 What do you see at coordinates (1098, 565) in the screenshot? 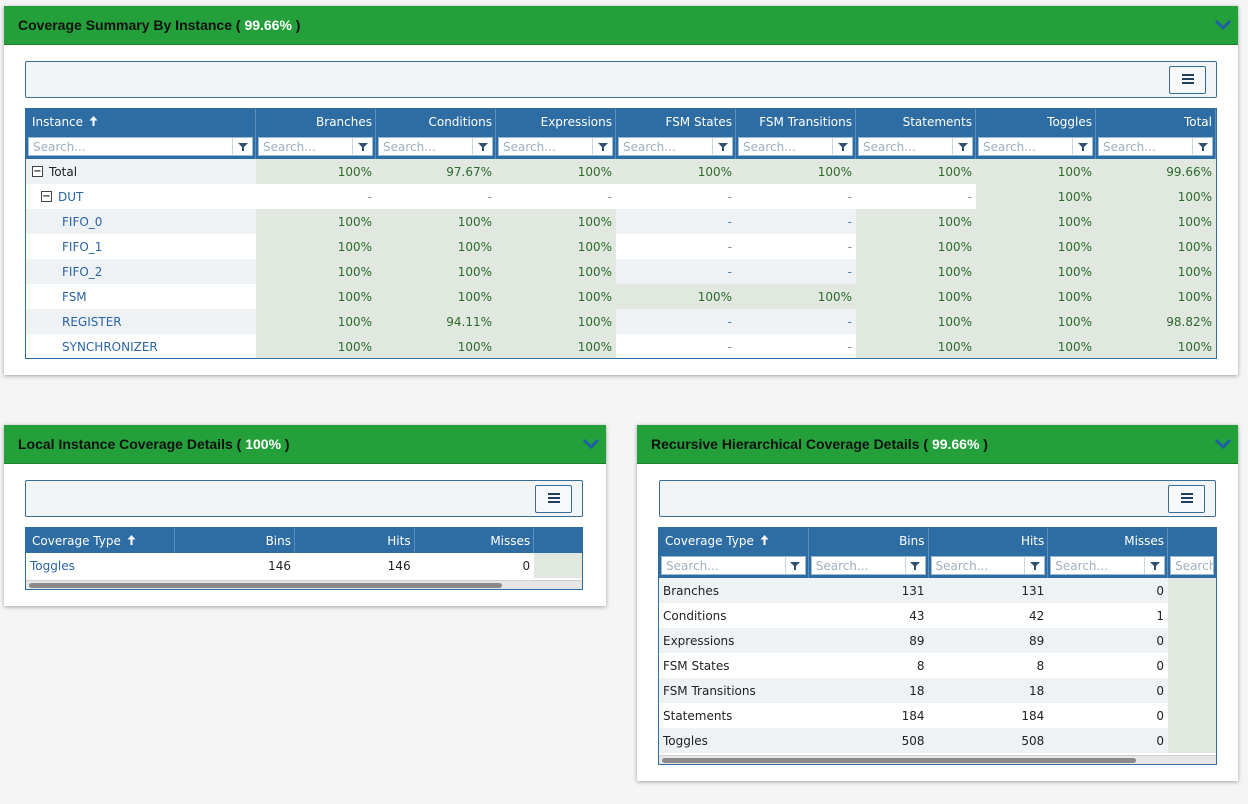
I see `search-input-misses` at bounding box center [1098, 565].